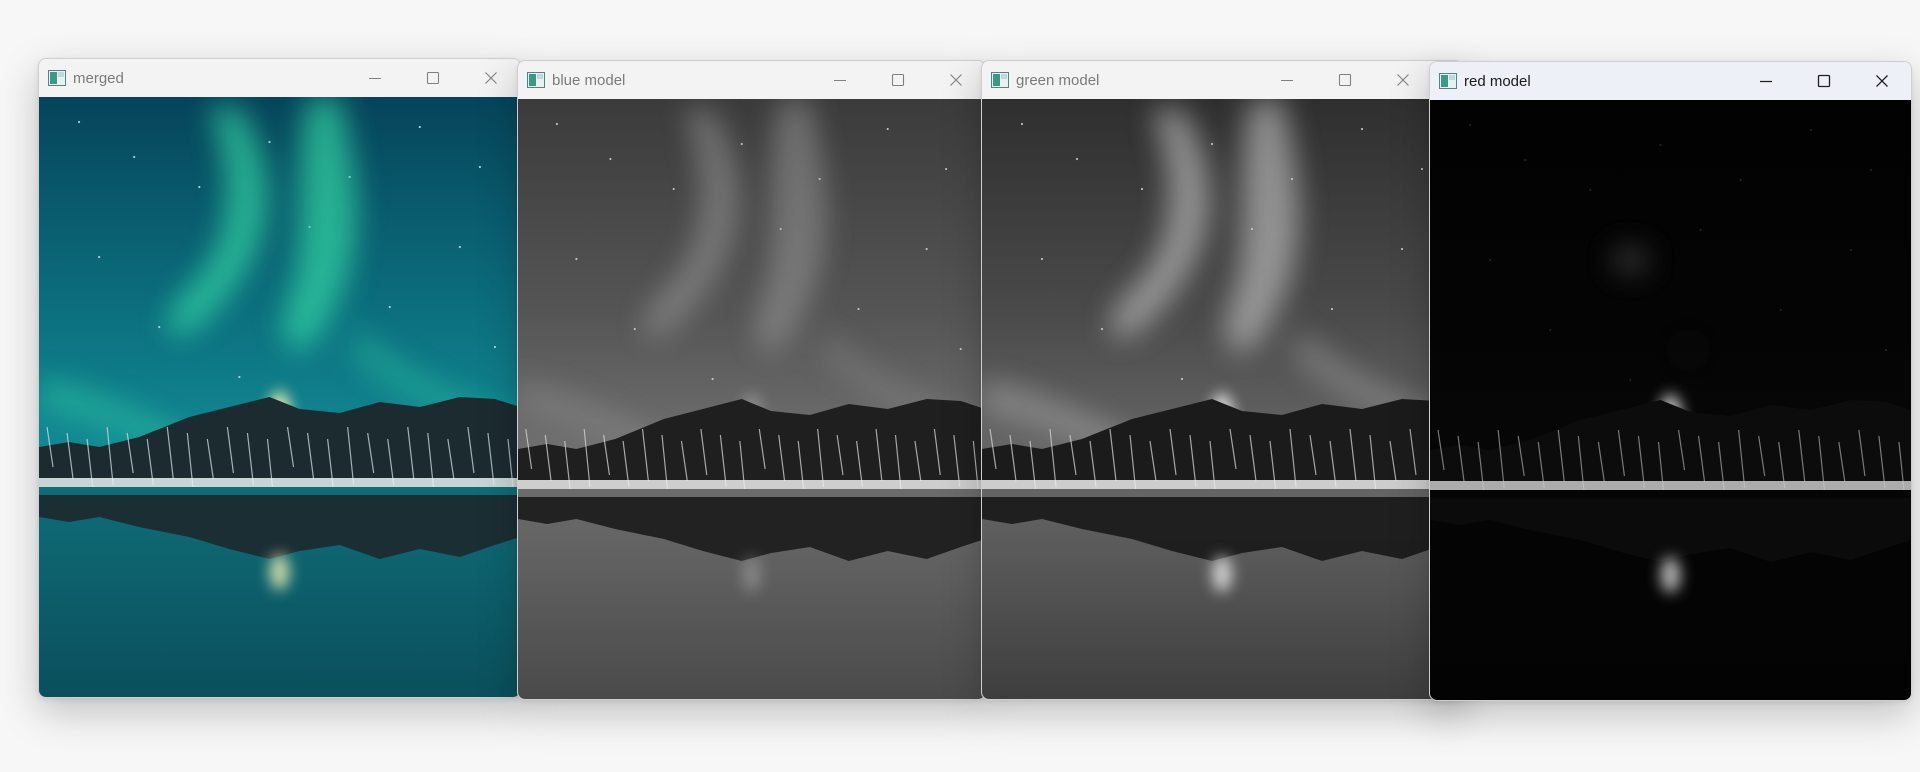 The image size is (1920, 772). I want to click on window-title: red model, so click(1497, 81).